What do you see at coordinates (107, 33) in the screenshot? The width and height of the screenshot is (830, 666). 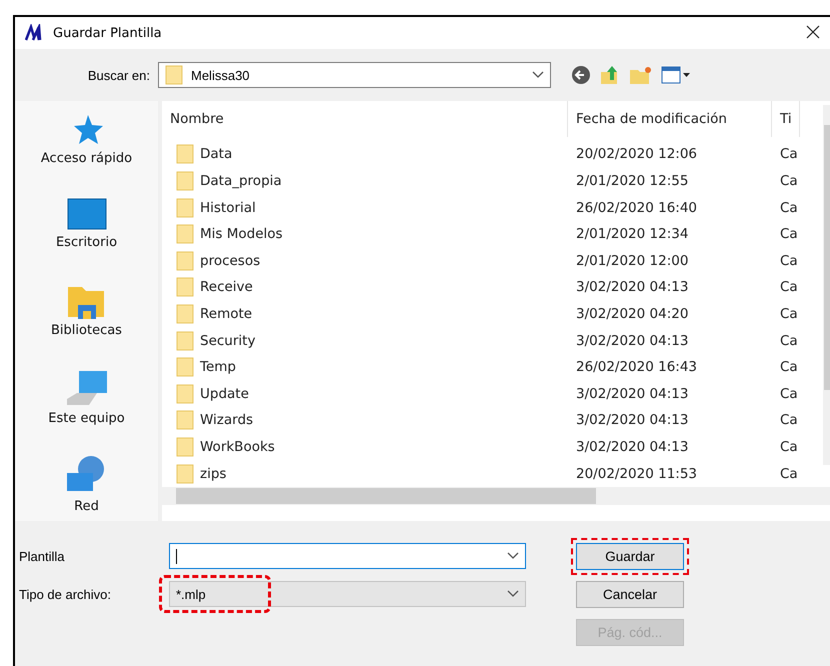 I see `window-title: Guardar Plantilla` at bounding box center [107, 33].